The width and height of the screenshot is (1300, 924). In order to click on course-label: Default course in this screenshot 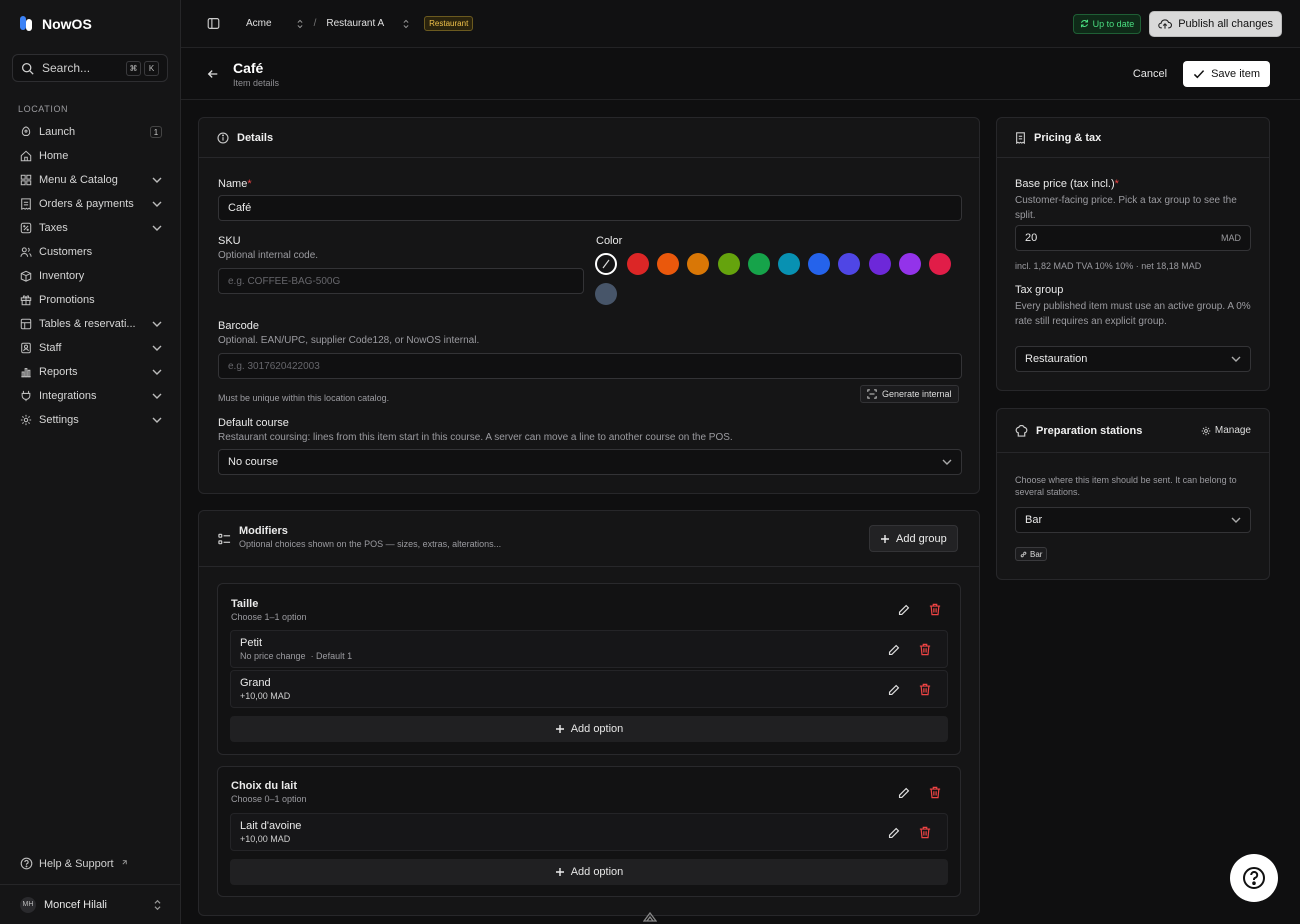, I will do `click(253, 423)`.